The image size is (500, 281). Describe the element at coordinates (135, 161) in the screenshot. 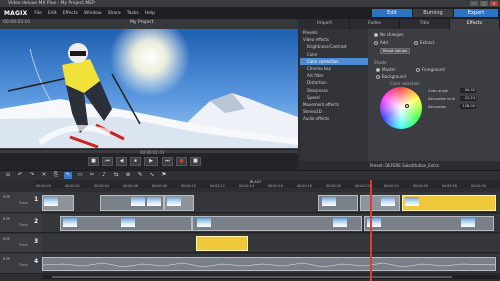

I see `pause-icon: ⏹` at that location.